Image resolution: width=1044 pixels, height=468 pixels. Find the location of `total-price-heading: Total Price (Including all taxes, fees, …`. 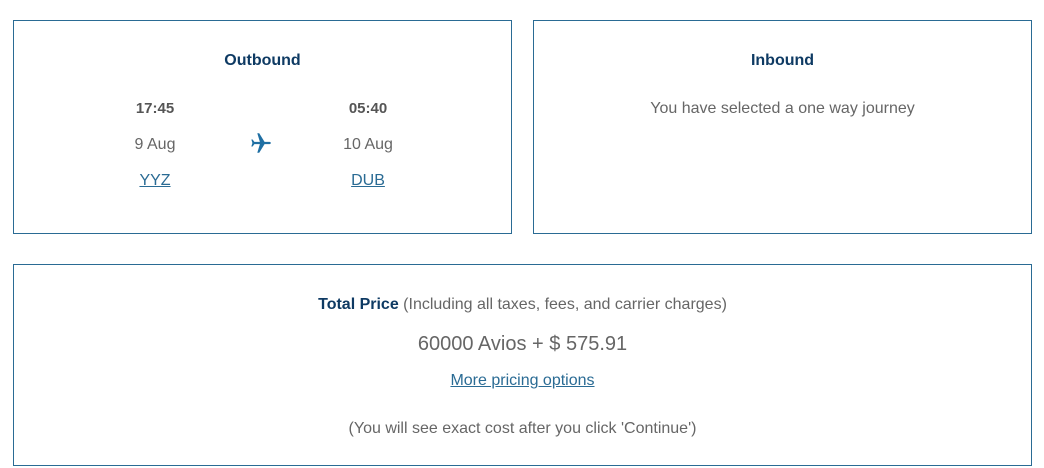

total-price-heading: Total Price (Including all taxes, fees, … is located at coordinates (522, 305).